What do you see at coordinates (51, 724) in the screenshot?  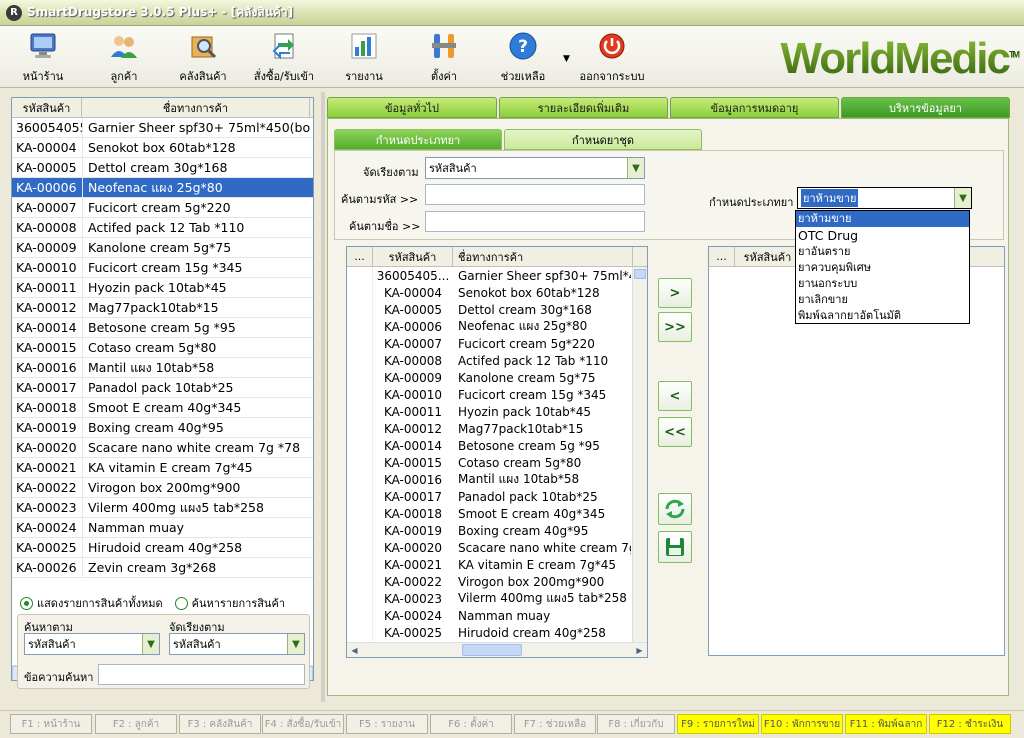 I see `fkey-f1: F1 : หน้าร้าน` at bounding box center [51, 724].